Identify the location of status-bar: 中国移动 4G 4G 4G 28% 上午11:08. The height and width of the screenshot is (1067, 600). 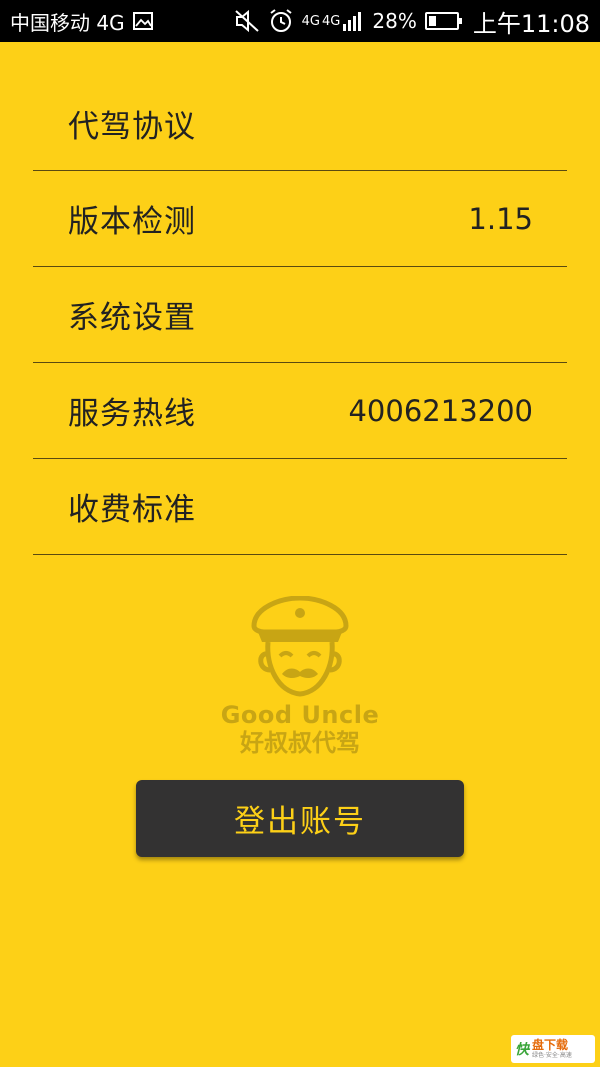
(300, 21).